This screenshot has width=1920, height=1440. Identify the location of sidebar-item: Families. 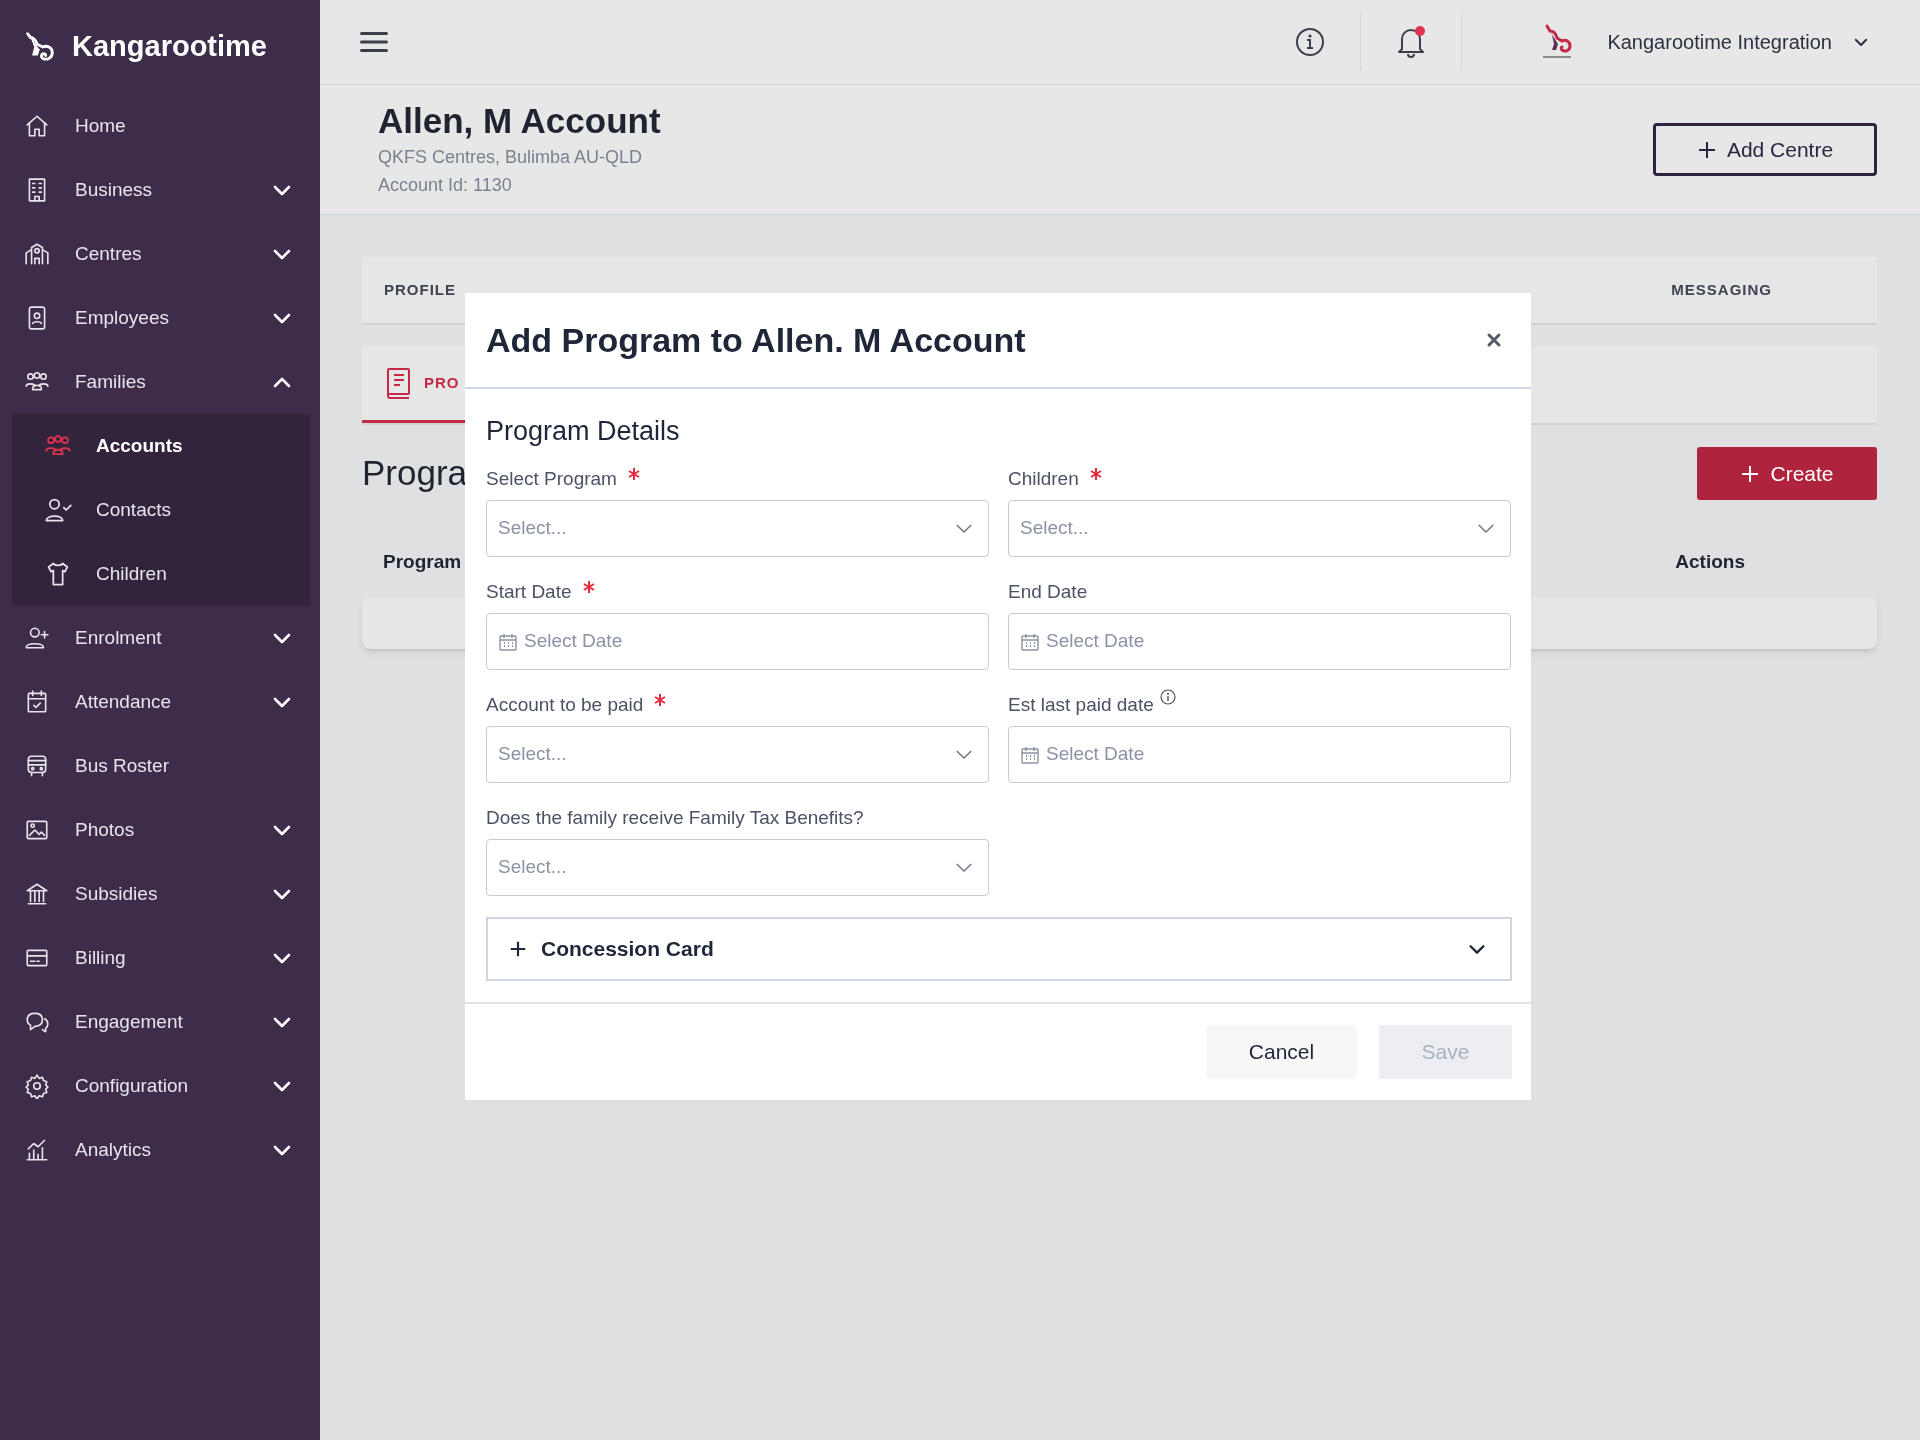
(160, 382).